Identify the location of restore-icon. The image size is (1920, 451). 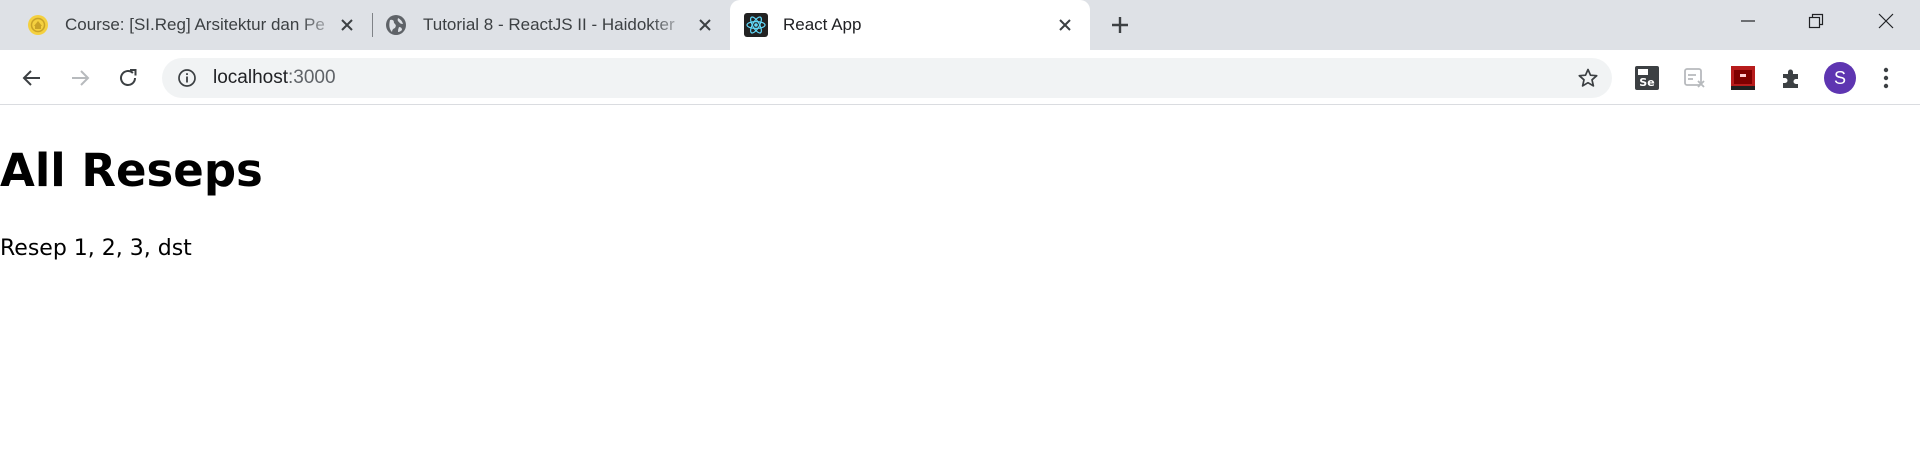
(1816, 21).